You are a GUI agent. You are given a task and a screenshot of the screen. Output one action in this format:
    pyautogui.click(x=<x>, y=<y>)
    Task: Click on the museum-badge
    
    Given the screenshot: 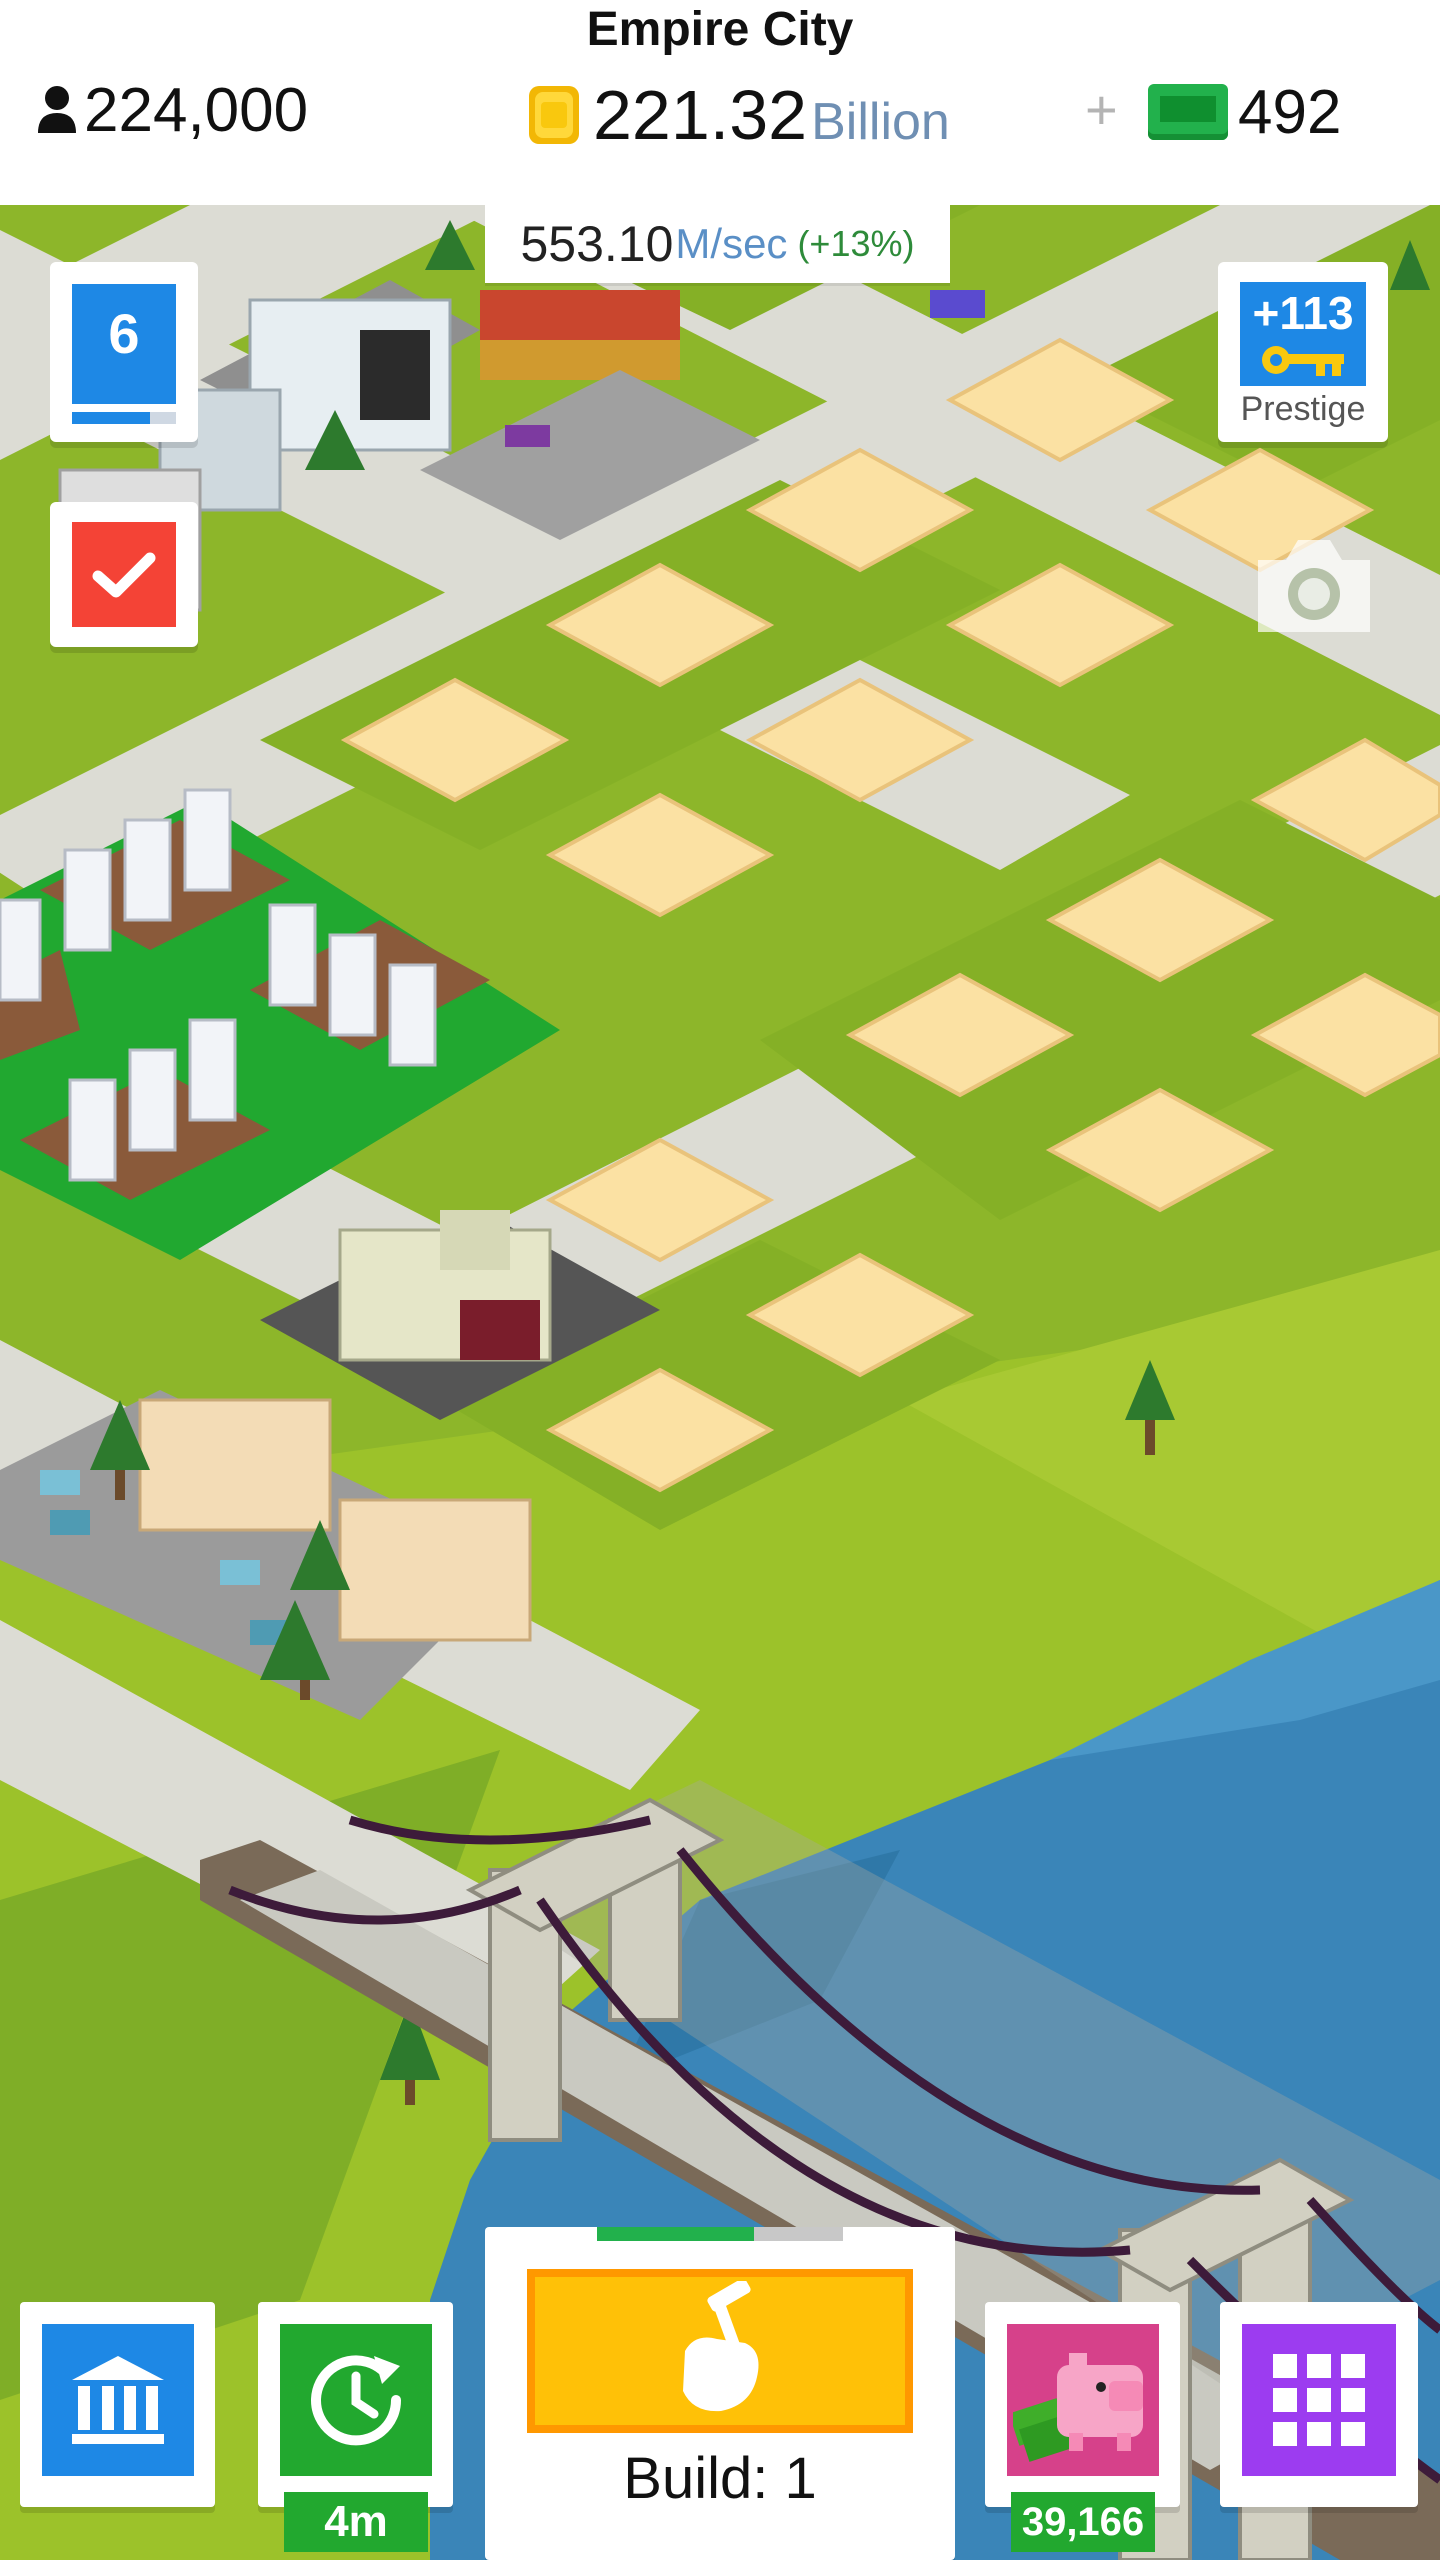 What is the action you would take?
    pyautogui.click(x=118, y=2400)
    